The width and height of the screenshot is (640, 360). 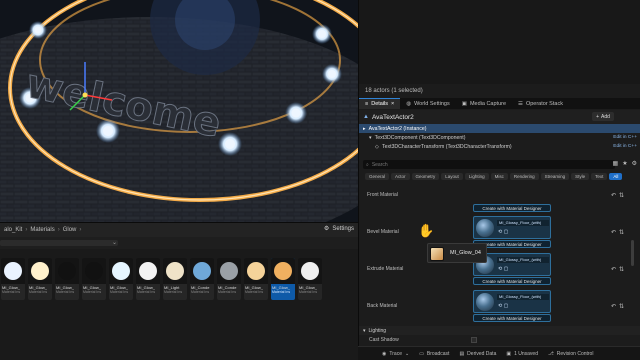 What do you see at coordinates (632, 253) in the screenshot?
I see `details-scrollbar` at bounding box center [632, 253].